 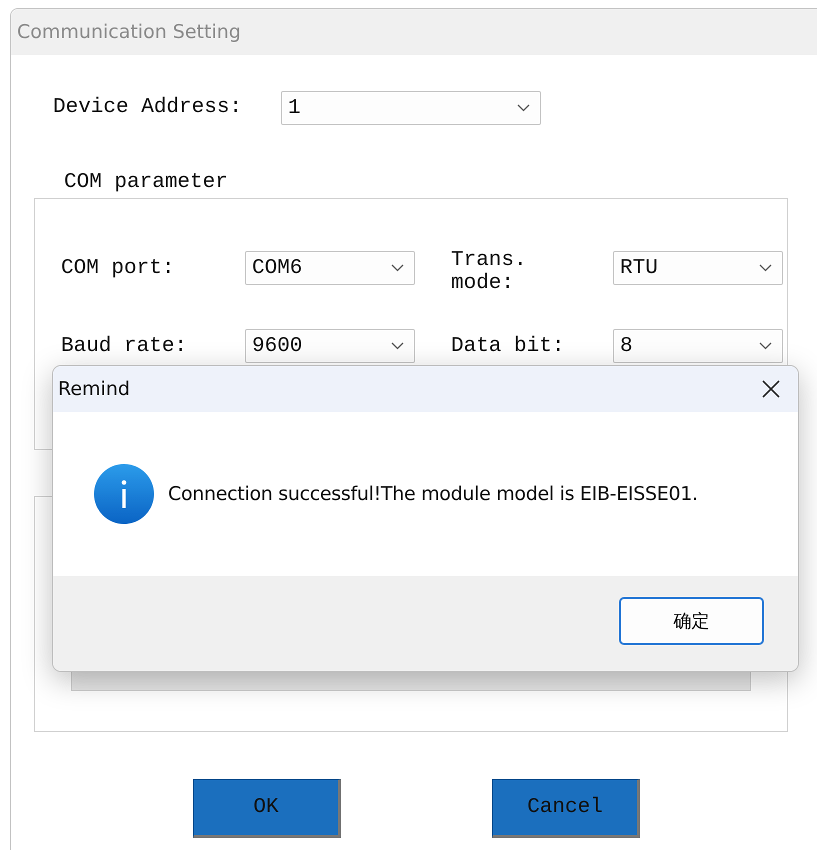 I want to click on group-title: COM parameter, so click(x=146, y=182).